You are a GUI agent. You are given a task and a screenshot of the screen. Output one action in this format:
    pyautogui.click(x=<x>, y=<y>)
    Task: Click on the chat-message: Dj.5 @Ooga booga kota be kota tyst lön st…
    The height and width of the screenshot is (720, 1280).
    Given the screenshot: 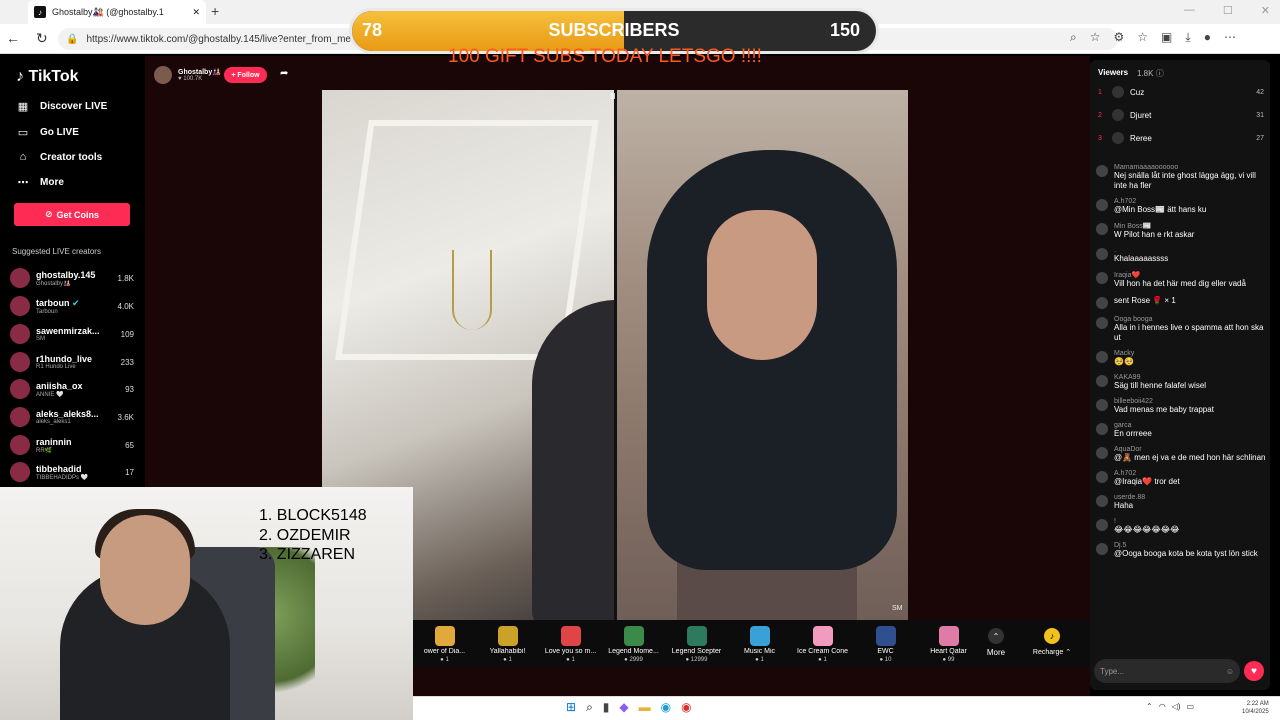 What is the action you would take?
    pyautogui.click(x=1181, y=550)
    